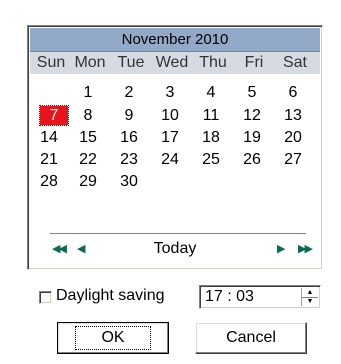 This screenshot has height=364, width=341. What do you see at coordinates (110, 296) in the screenshot?
I see `daylight-saving-label: Daylight saving` at bounding box center [110, 296].